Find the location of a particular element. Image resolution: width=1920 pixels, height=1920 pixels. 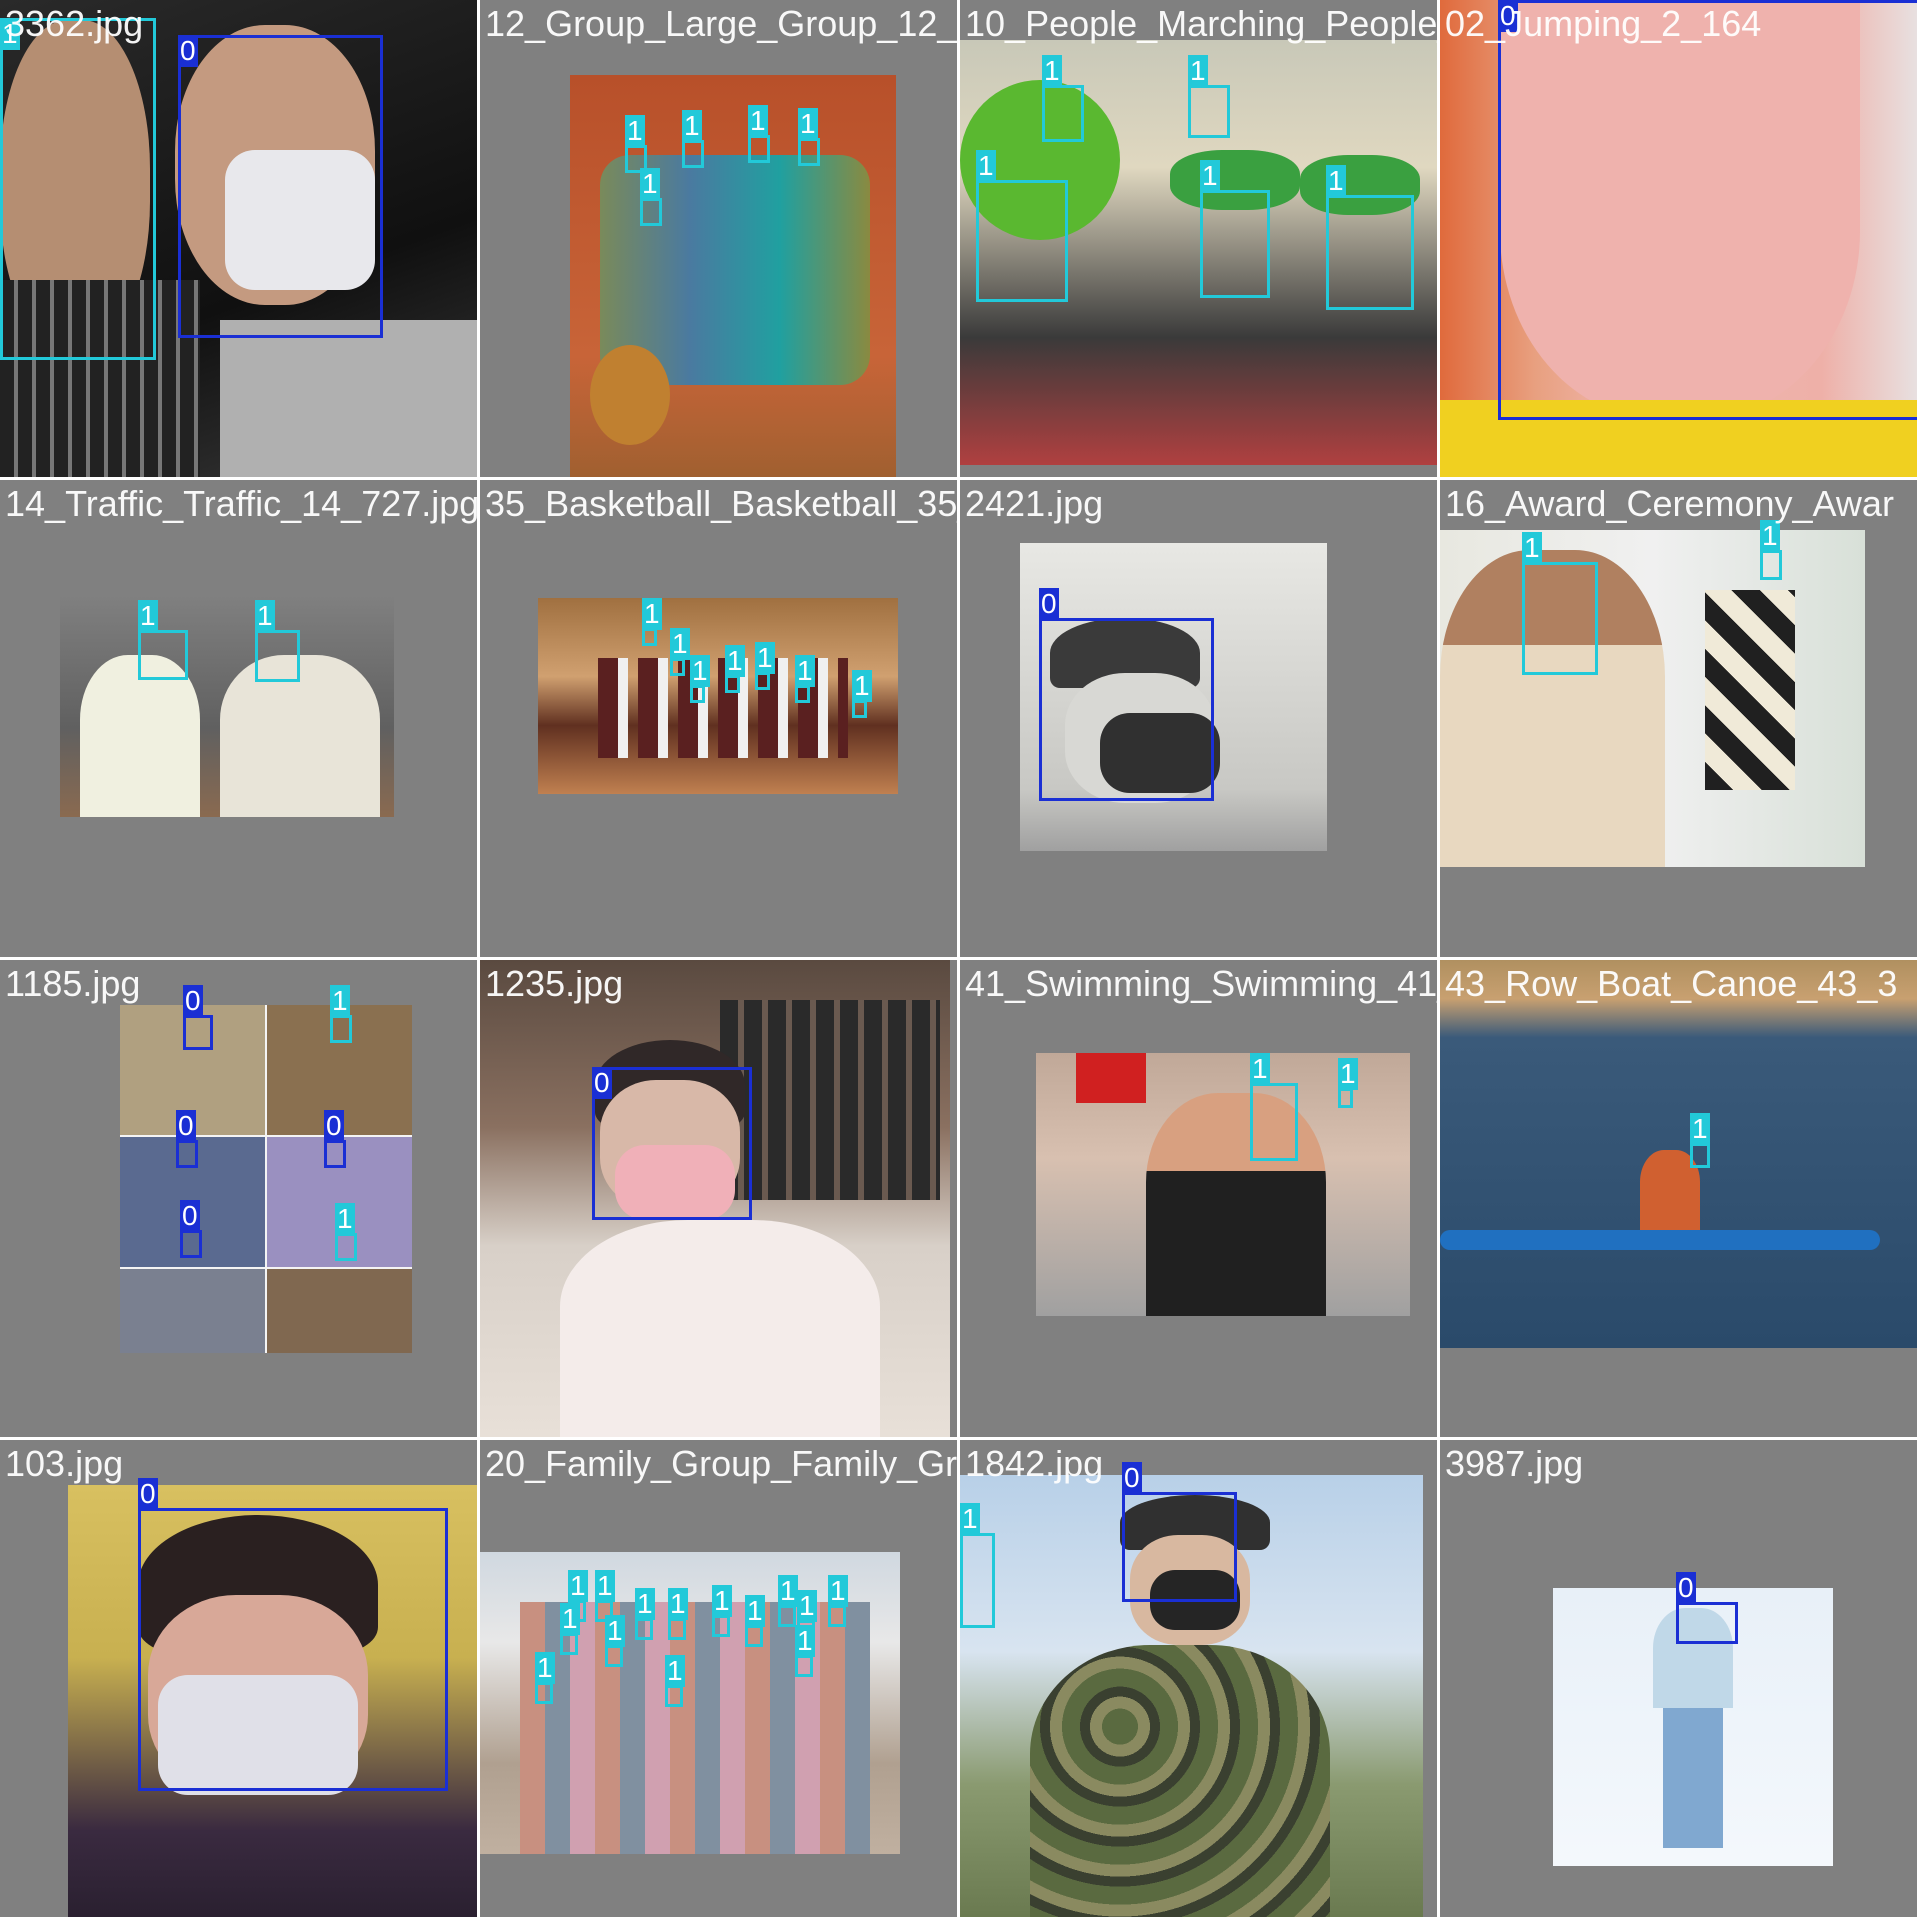

tile-0: 1 0 3362.jpg is located at coordinates (238, 238).